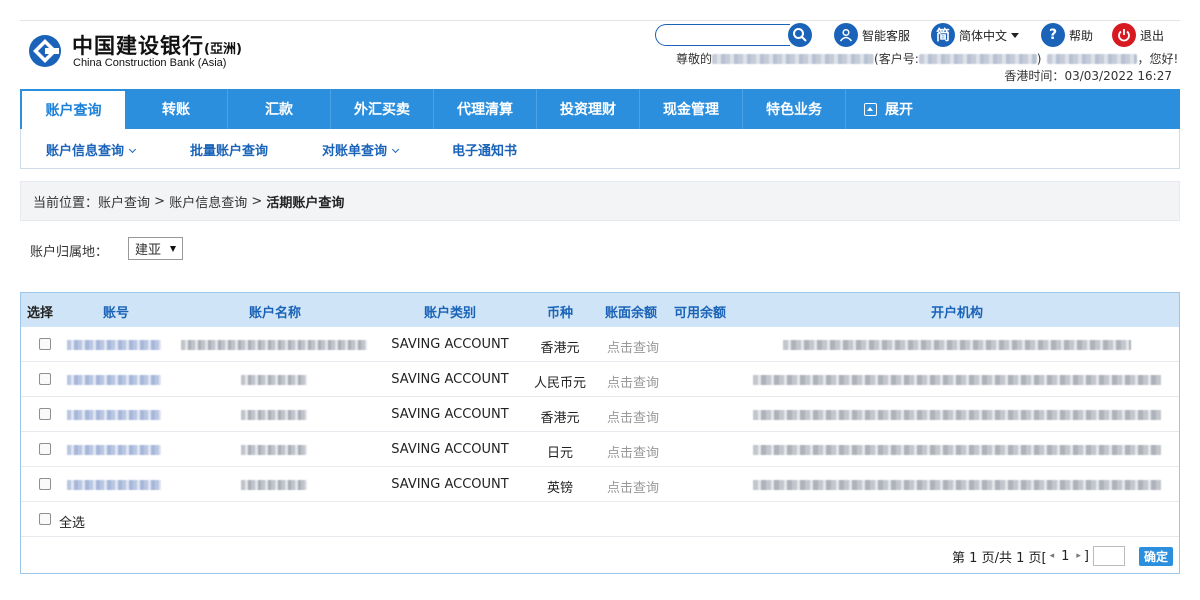 This screenshot has width=1200, height=600. What do you see at coordinates (1138, 35) in the screenshot?
I see `logout-button: 退出` at bounding box center [1138, 35].